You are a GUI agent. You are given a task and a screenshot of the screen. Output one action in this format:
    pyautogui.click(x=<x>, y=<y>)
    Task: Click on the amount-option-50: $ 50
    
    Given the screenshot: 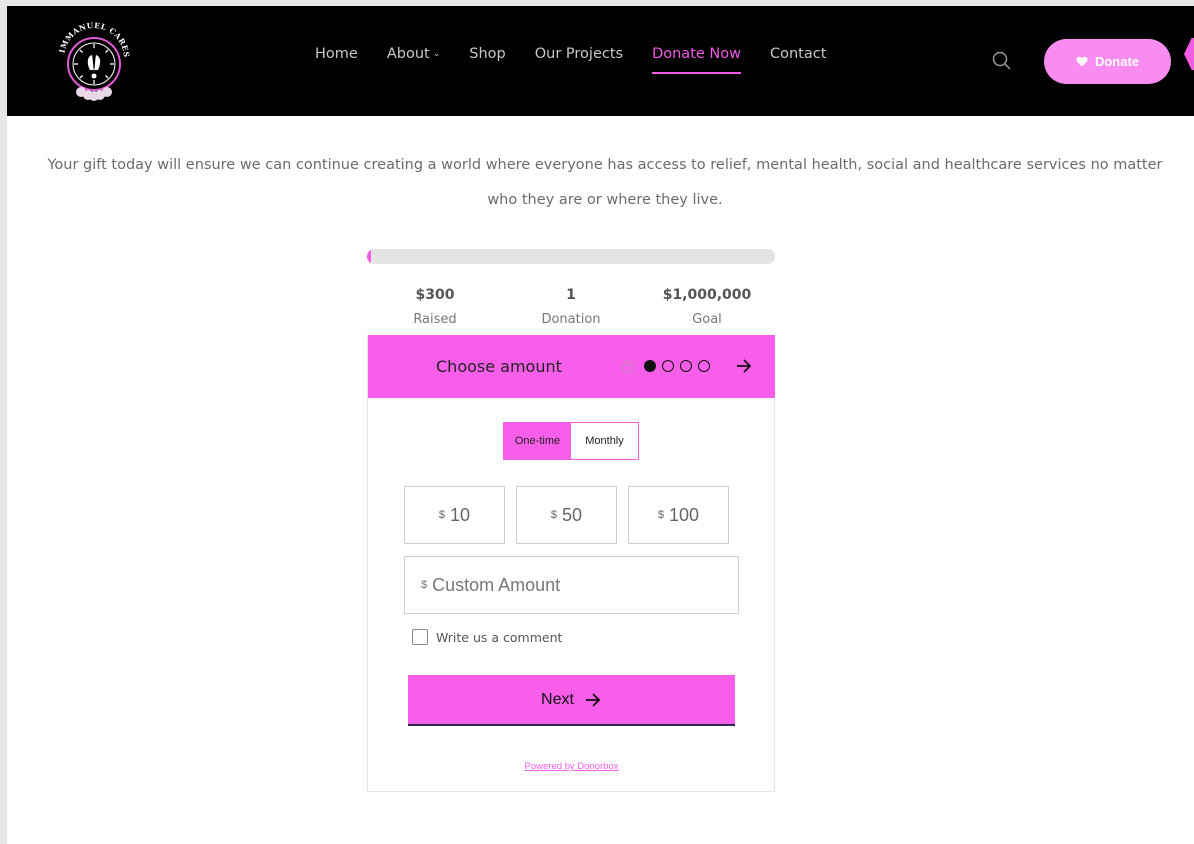 What is the action you would take?
    pyautogui.click(x=566, y=515)
    